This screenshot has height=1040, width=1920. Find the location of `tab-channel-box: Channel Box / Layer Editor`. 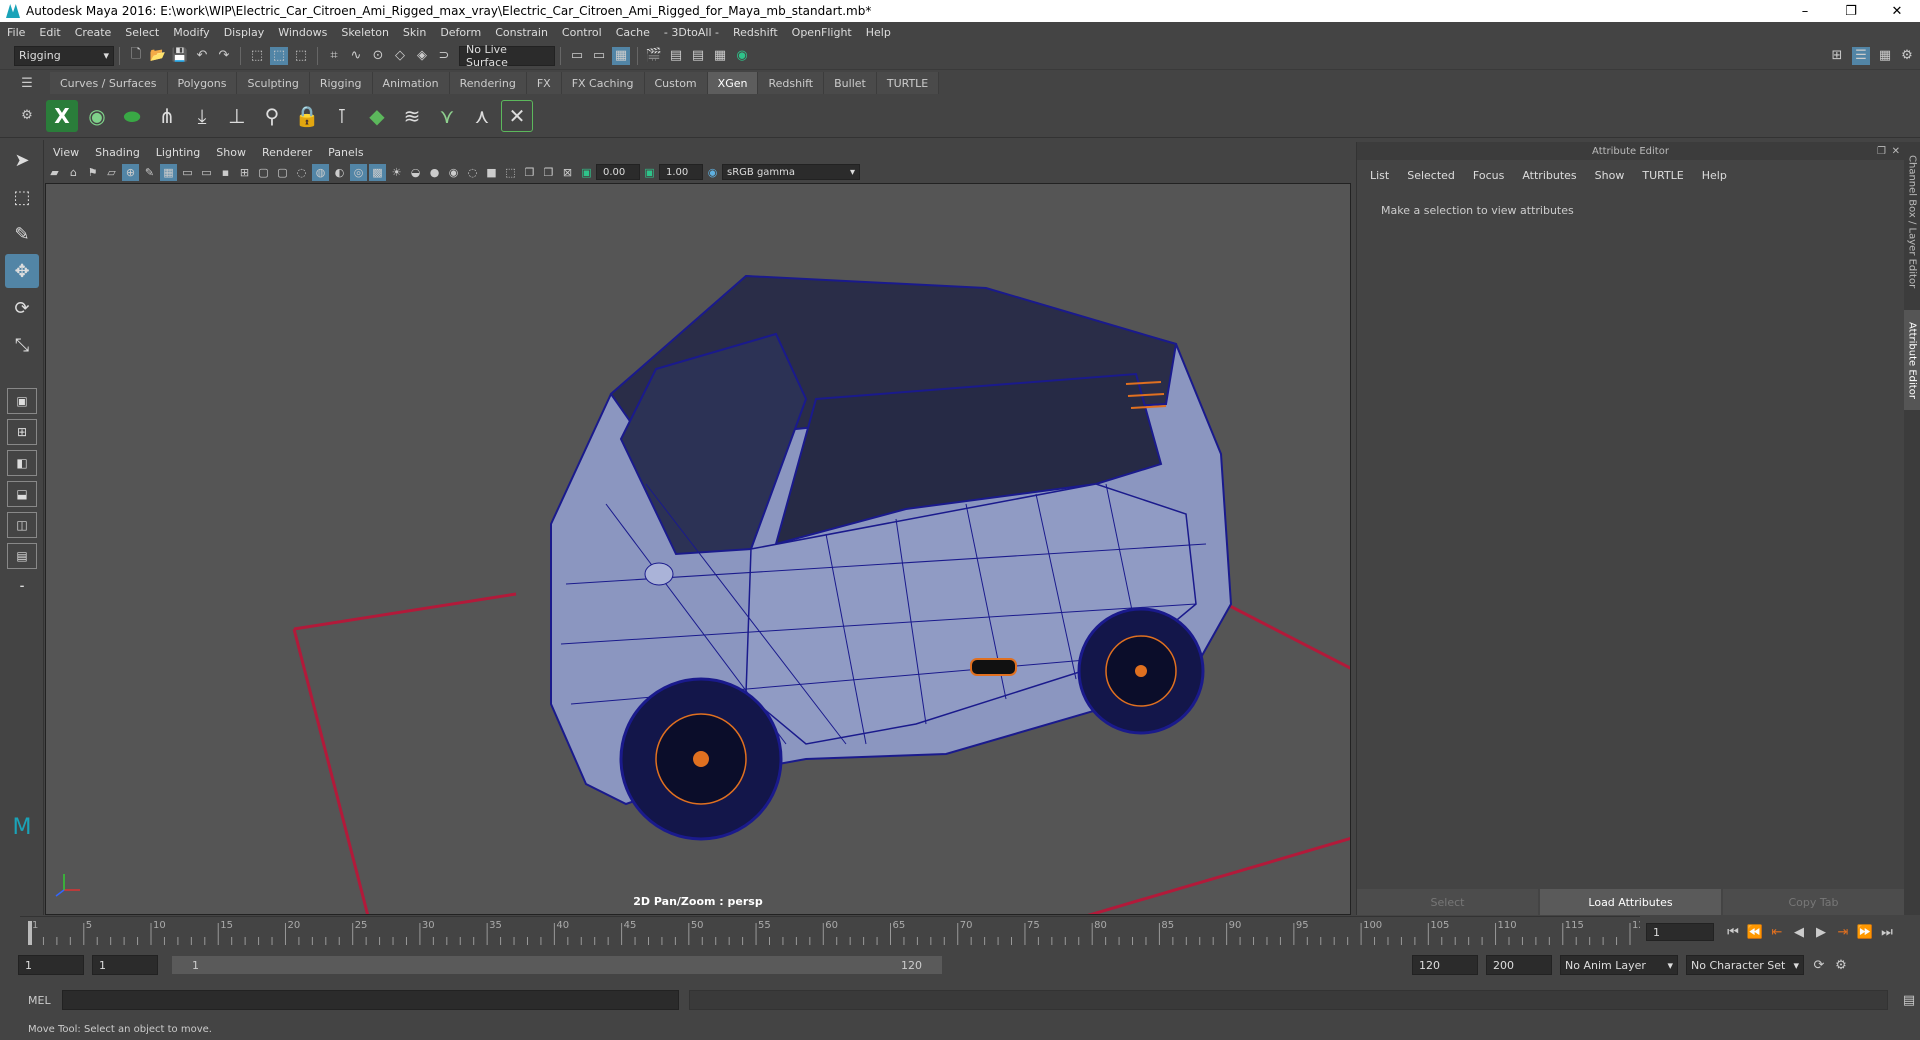

tab-channel-box: Channel Box / Layer Editor is located at coordinates (1912, 222).